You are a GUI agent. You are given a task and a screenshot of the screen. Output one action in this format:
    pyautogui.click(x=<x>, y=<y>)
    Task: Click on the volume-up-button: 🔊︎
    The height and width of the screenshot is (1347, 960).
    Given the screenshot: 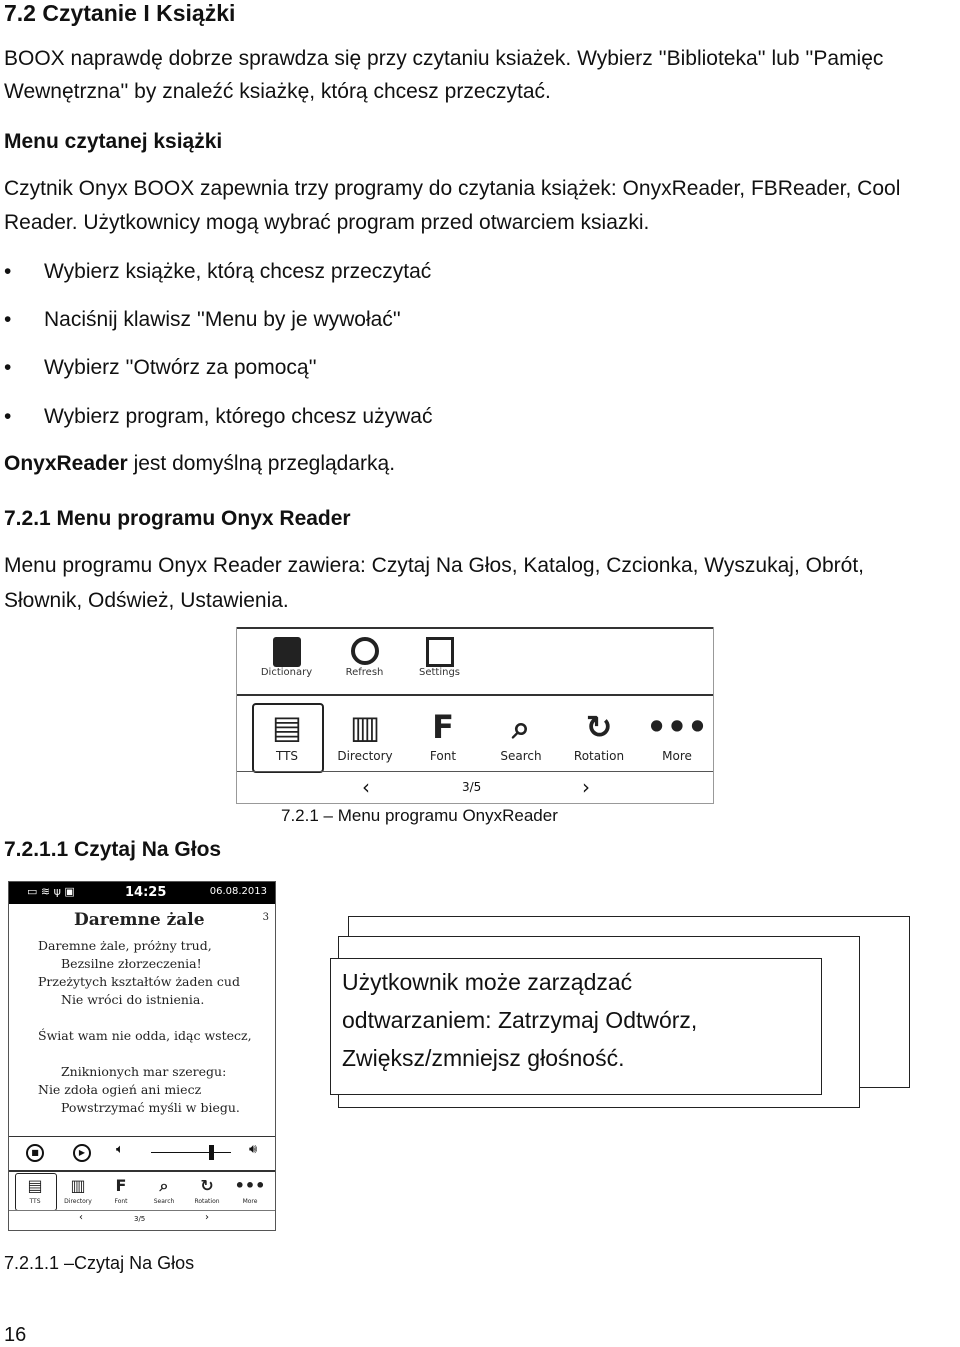 What is the action you would take?
    pyautogui.click(x=253, y=1149)
    